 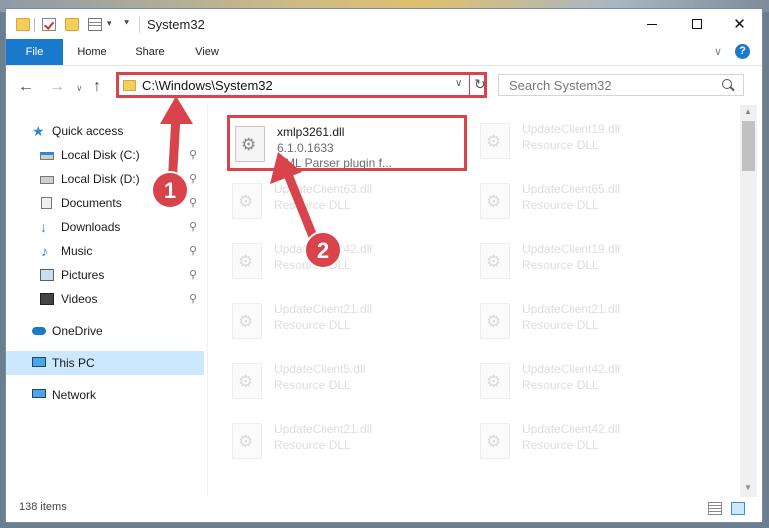 I want to click on forward-arrow-icon: →, so click(x=57, y=87).